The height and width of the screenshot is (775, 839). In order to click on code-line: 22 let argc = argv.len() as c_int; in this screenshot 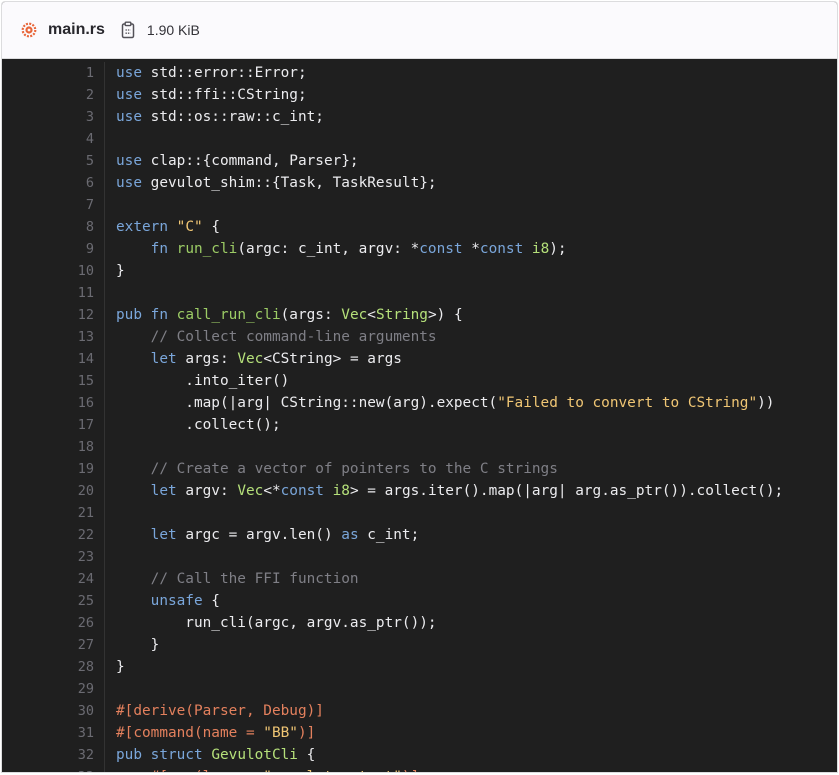, I will do `click(419, 535)`.